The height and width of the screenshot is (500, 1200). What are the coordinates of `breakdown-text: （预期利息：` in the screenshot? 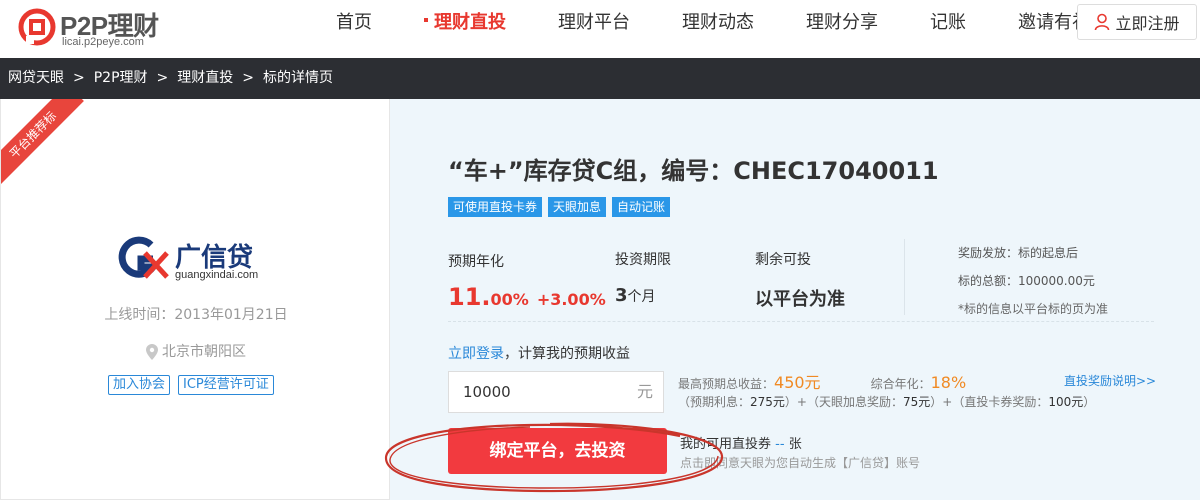 It's located at (714, 402).